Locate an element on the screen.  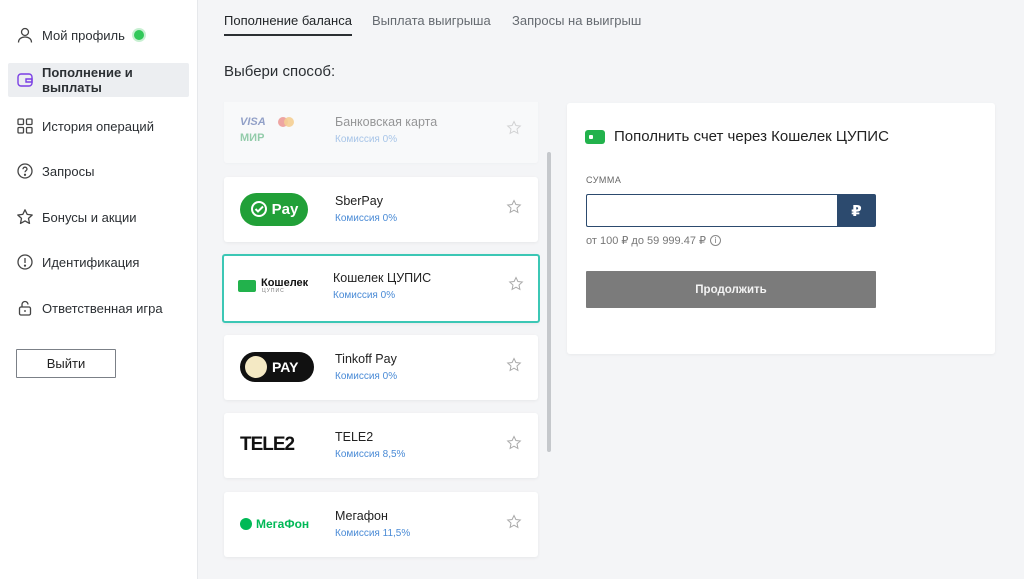
question-icon is located at coordinates (25, 171).